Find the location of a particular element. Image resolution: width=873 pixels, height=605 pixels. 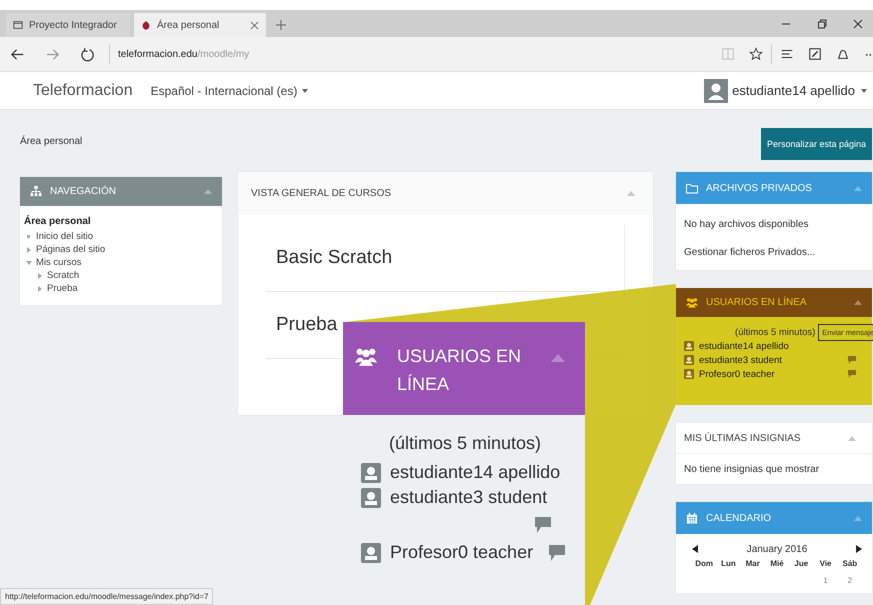

user-menu: estudiante14 apellido is located at coordinates (793, 90).